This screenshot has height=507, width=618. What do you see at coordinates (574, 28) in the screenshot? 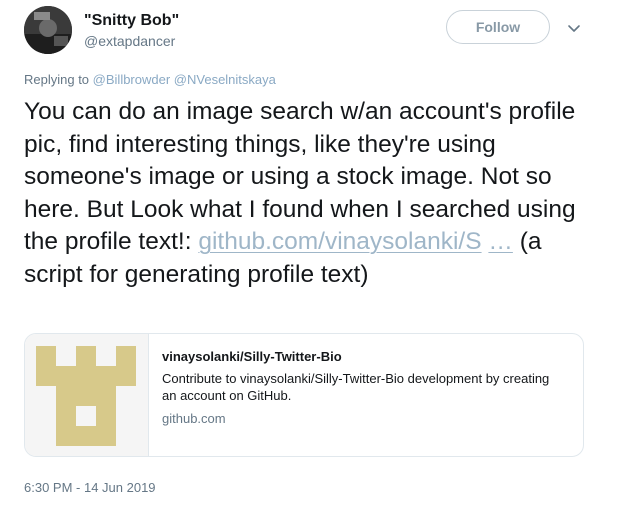
I see `chevron-down-icon` at bounding box center [574, 28].